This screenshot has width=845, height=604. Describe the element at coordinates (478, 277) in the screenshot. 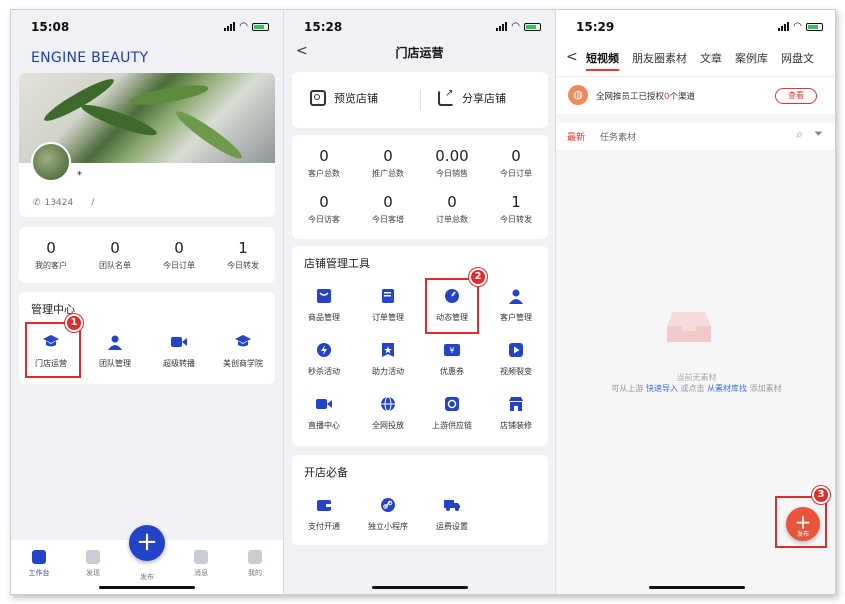

I see `step-badge: 2` at that location.